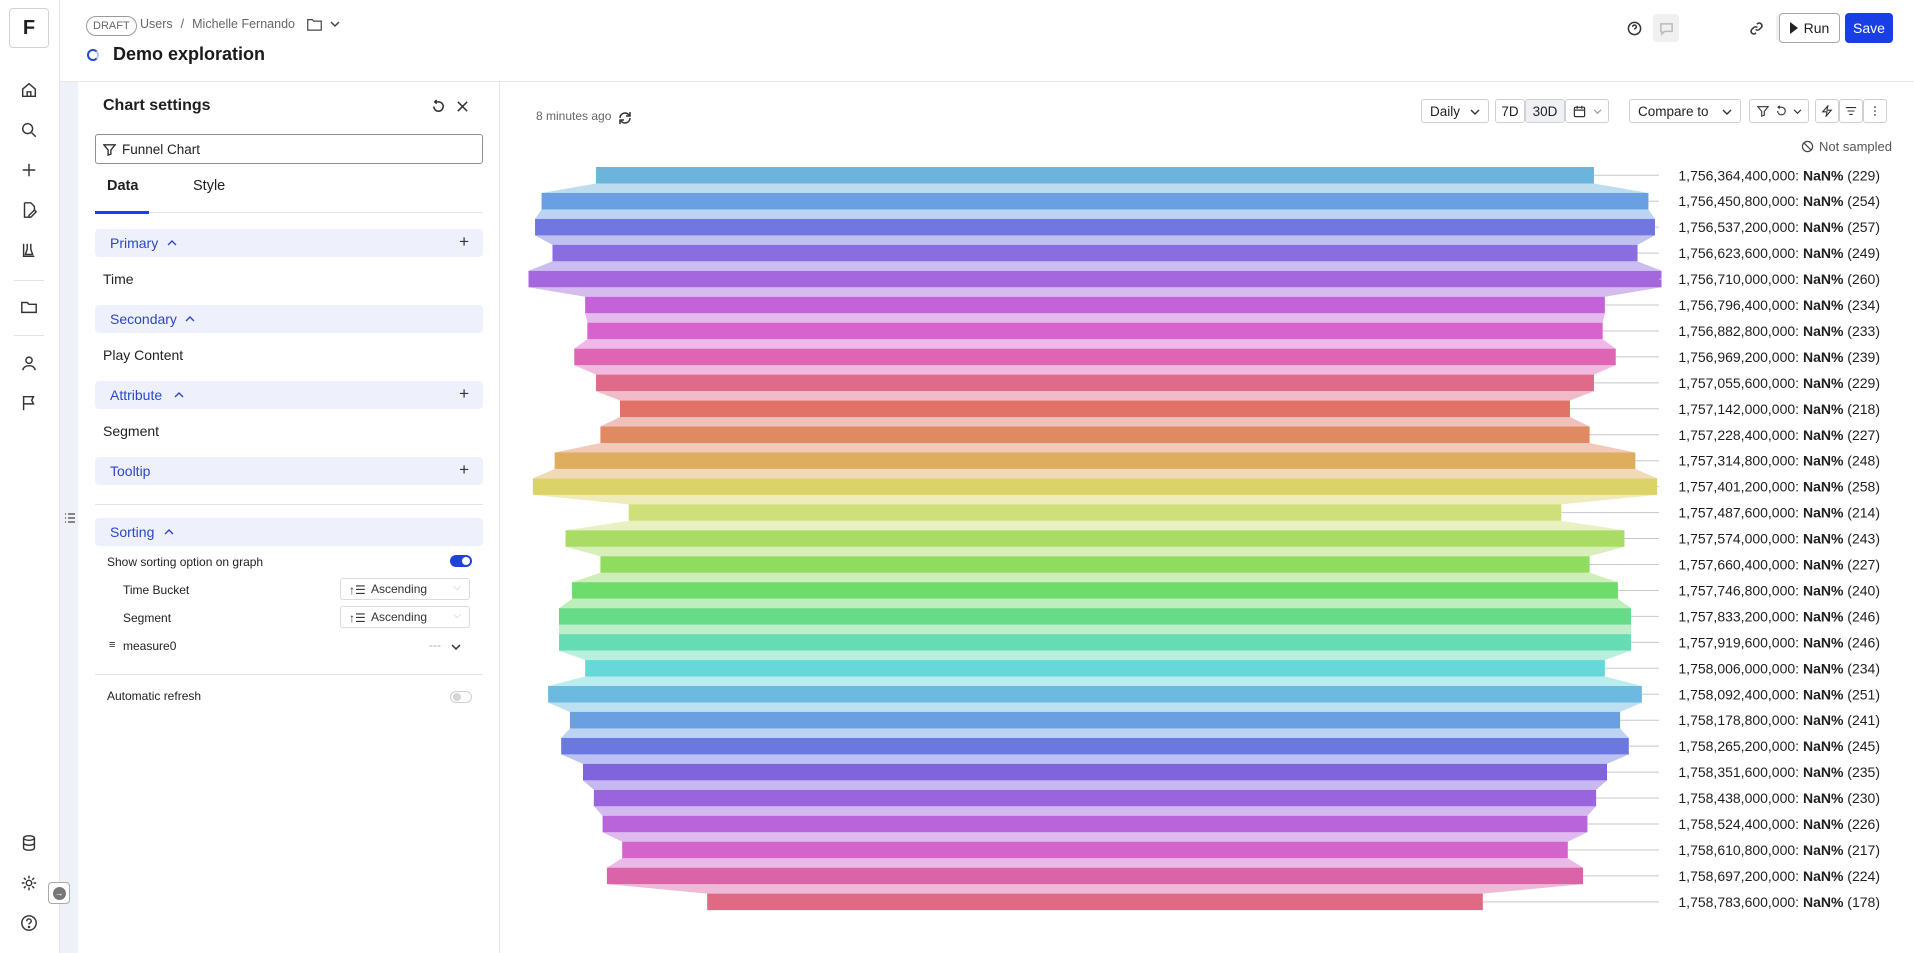  What do you see at coordinates (109, 150) in the screenshot?
I see `funnel-icon` at bounding box center [109, 150].